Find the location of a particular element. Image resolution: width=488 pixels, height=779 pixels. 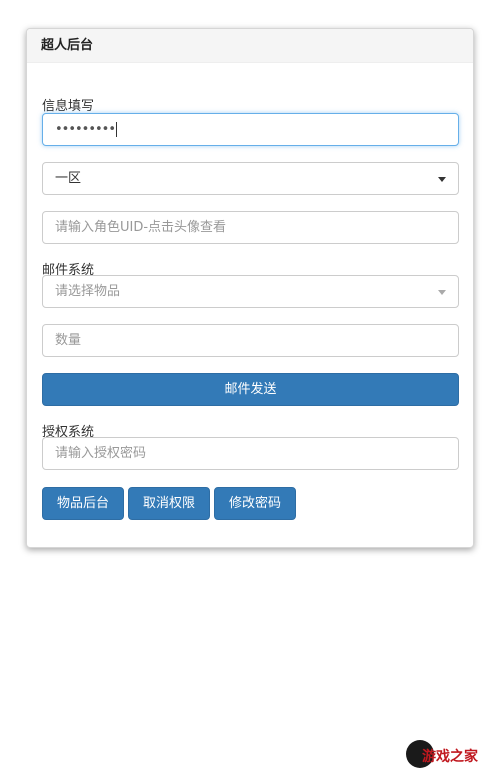

items-admin-button: 物品后台 is located at coordinates (83, 503).